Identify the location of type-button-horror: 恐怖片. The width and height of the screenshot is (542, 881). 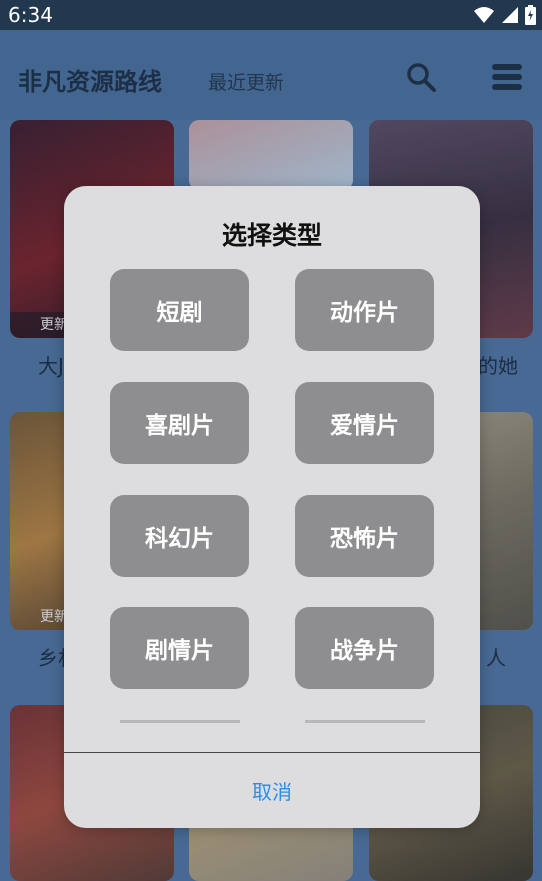
(364, 536).